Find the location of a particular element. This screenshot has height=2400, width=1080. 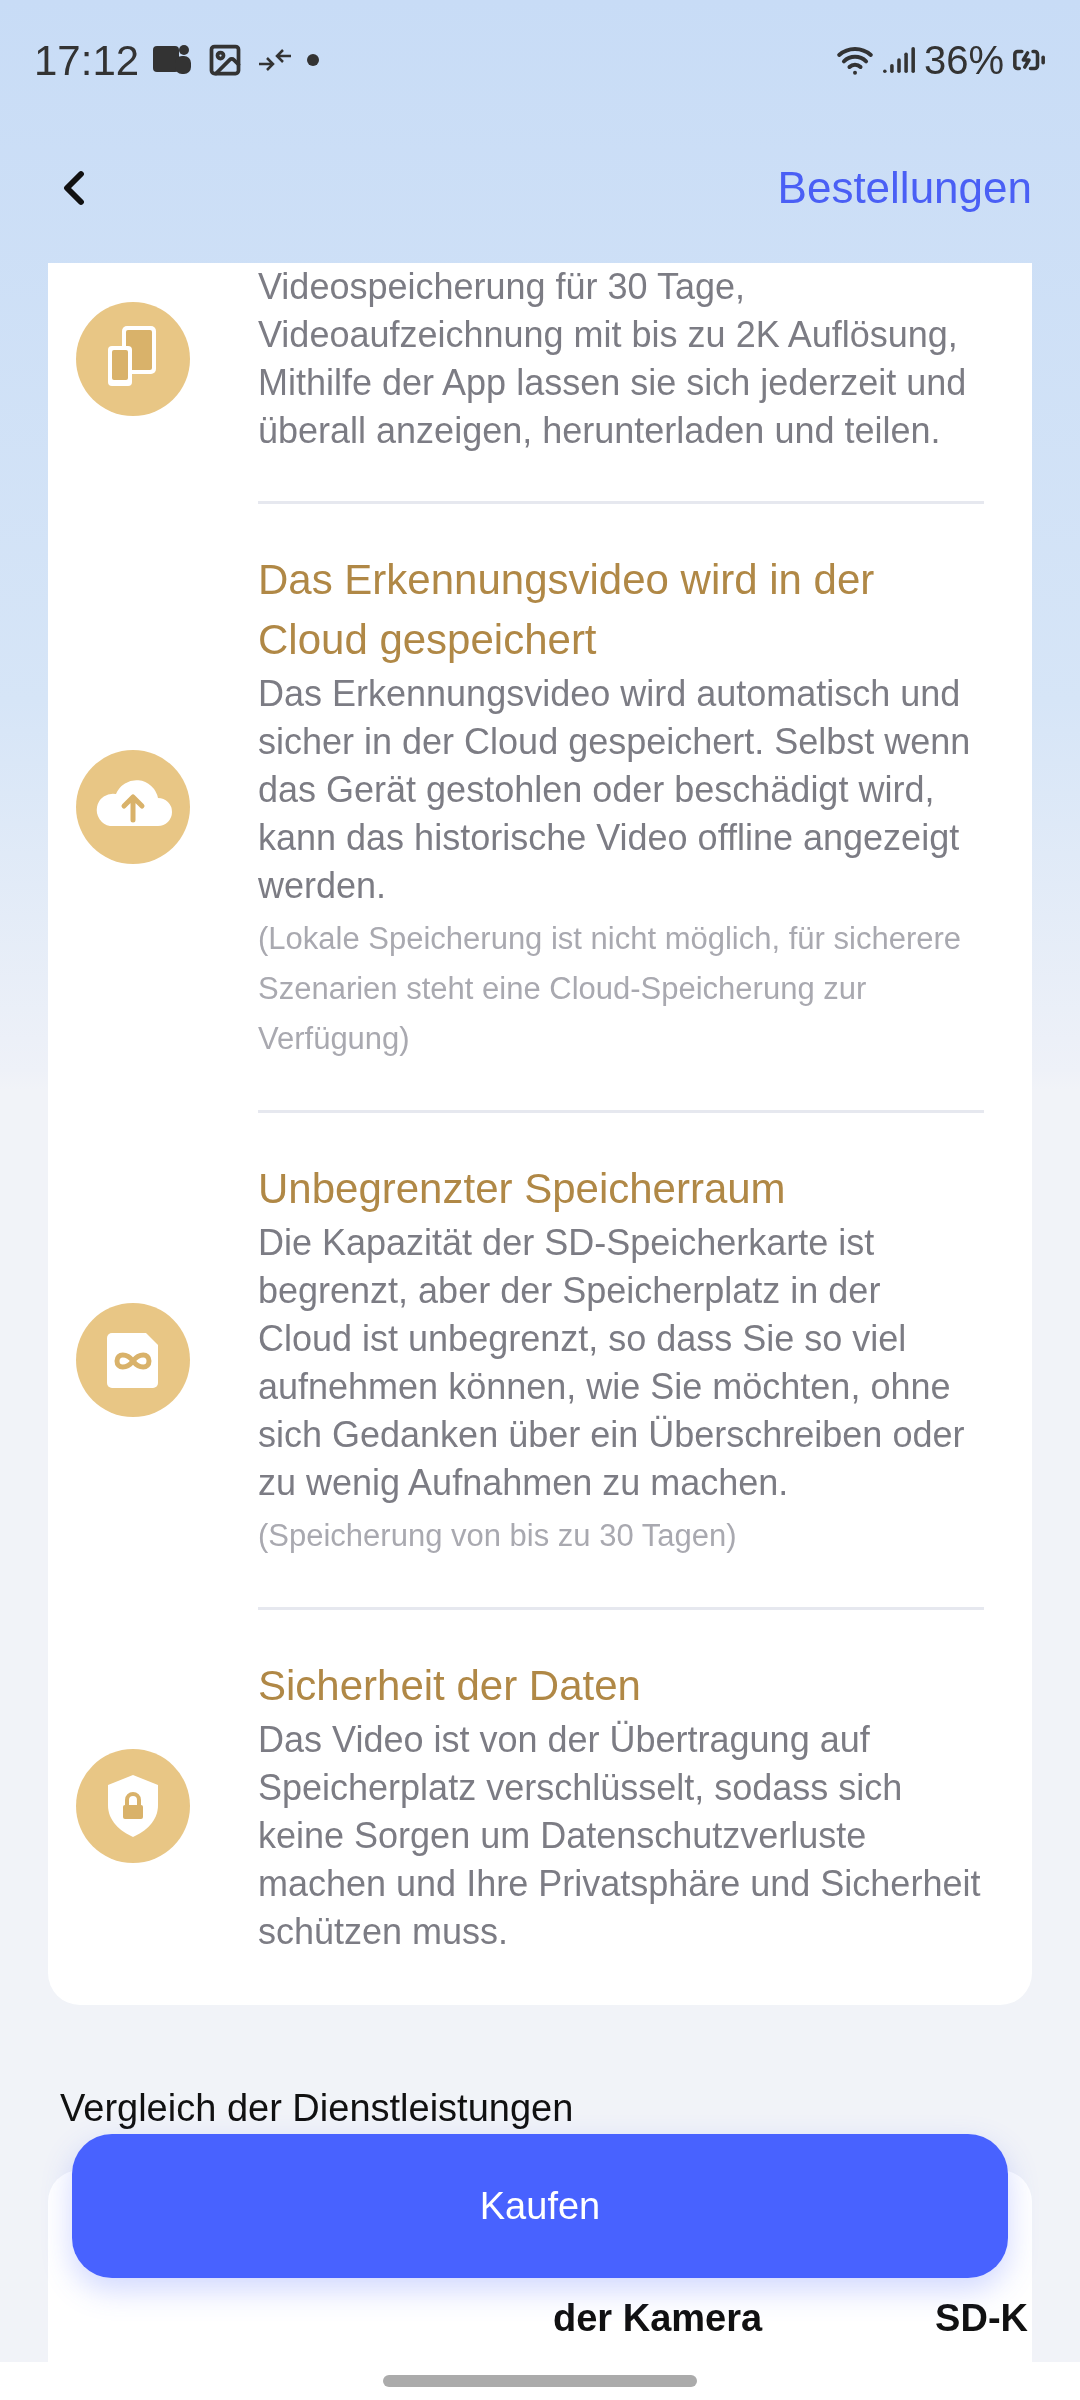

feature-note: (Lokale Speicherung ist nicht möglich, für sicherere Szenarien steht eine Cloud-Speicherung zur Verfügung) is located at coordinates (610, 989).